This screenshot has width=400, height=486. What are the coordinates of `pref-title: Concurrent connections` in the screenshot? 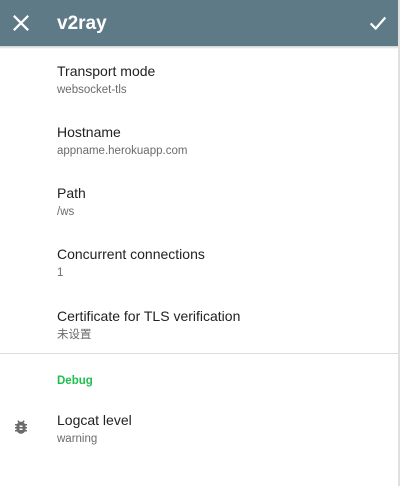 It's located at (131, 254).